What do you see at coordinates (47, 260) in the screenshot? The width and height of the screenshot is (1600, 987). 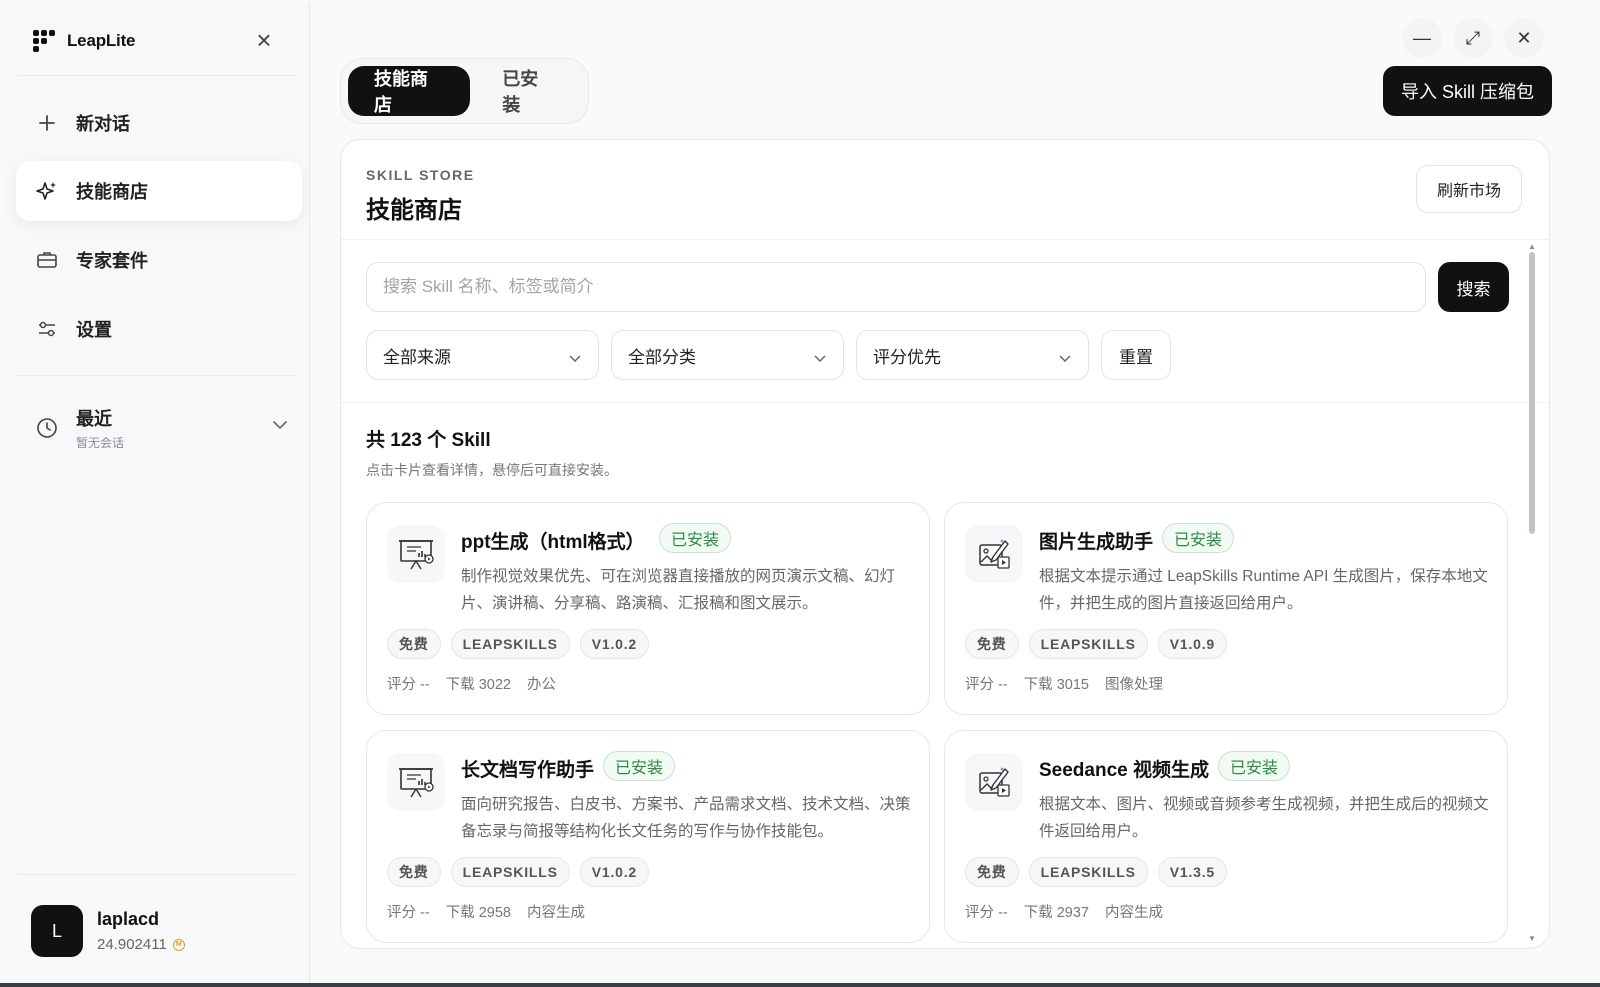 I see `briefcase-icon` at bounding box center [47, 260].